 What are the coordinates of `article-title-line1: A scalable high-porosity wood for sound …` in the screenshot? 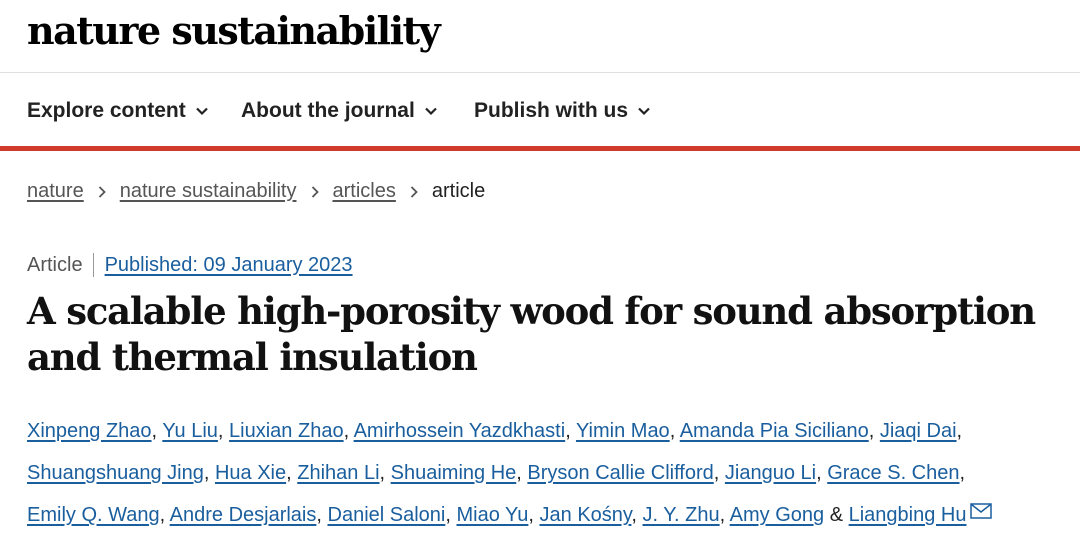 It's located at (531, 311).